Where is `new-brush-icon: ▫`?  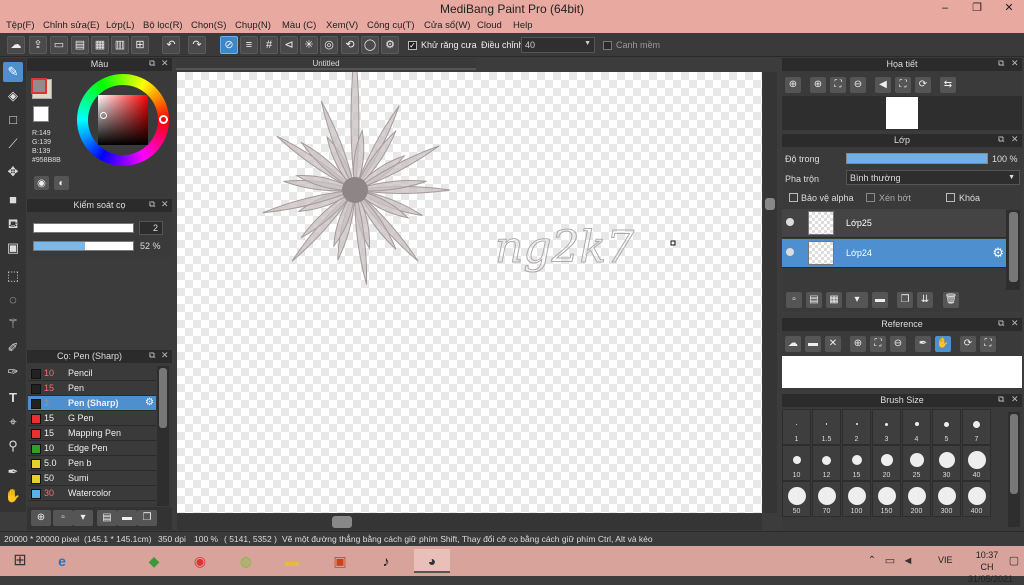 new-brush-icon: ▫ is located at coordinates (63, 518).